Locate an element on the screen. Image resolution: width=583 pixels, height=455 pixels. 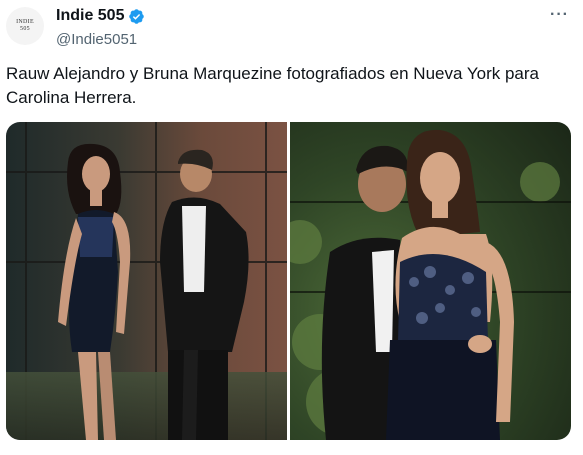
more-dots-icon: ··· is located at coordinates (559, 15).